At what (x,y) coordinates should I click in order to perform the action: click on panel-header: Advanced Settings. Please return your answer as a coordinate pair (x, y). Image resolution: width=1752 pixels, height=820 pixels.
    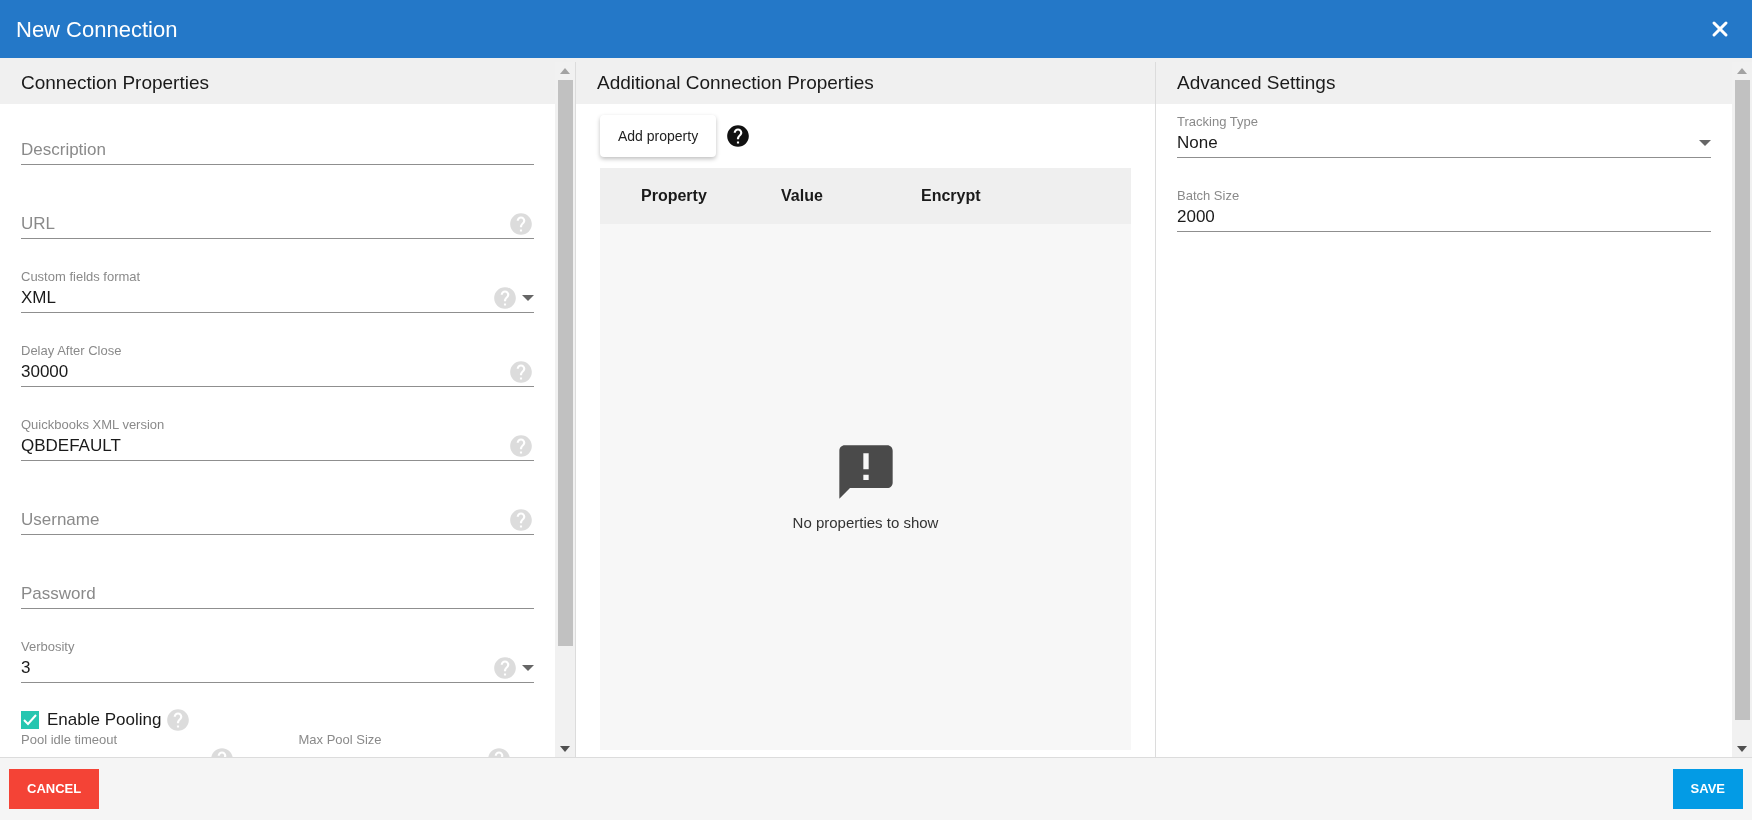
    Looking at the image, I should click on (1444, 83).